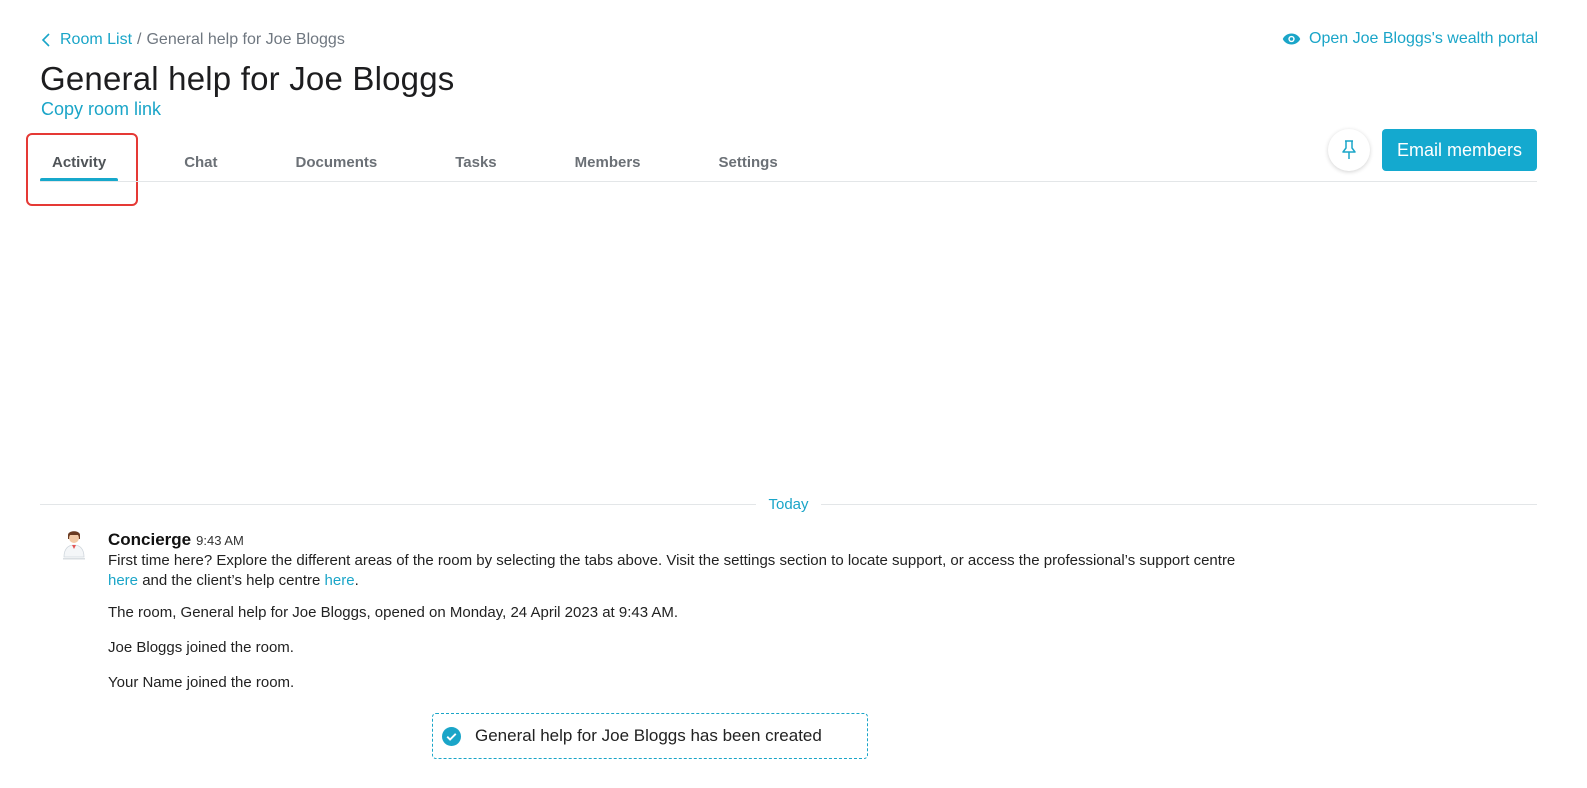 The image size is (1587, 788). Describe the element at coordinates (683, 540) in the screenshot. I see `message-header: Concierge 9:43 AM` at that location.